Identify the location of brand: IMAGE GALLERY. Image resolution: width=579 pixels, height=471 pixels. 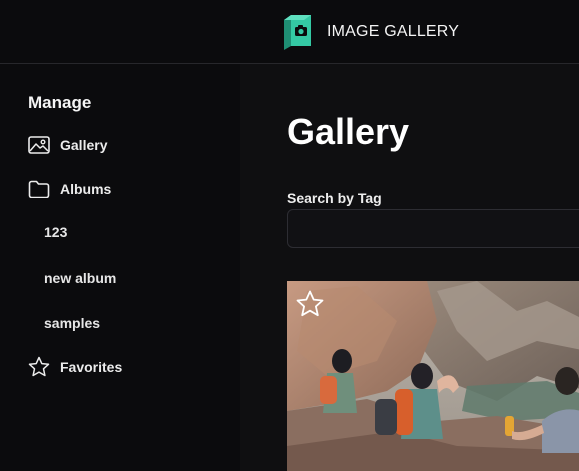
(370, 32).